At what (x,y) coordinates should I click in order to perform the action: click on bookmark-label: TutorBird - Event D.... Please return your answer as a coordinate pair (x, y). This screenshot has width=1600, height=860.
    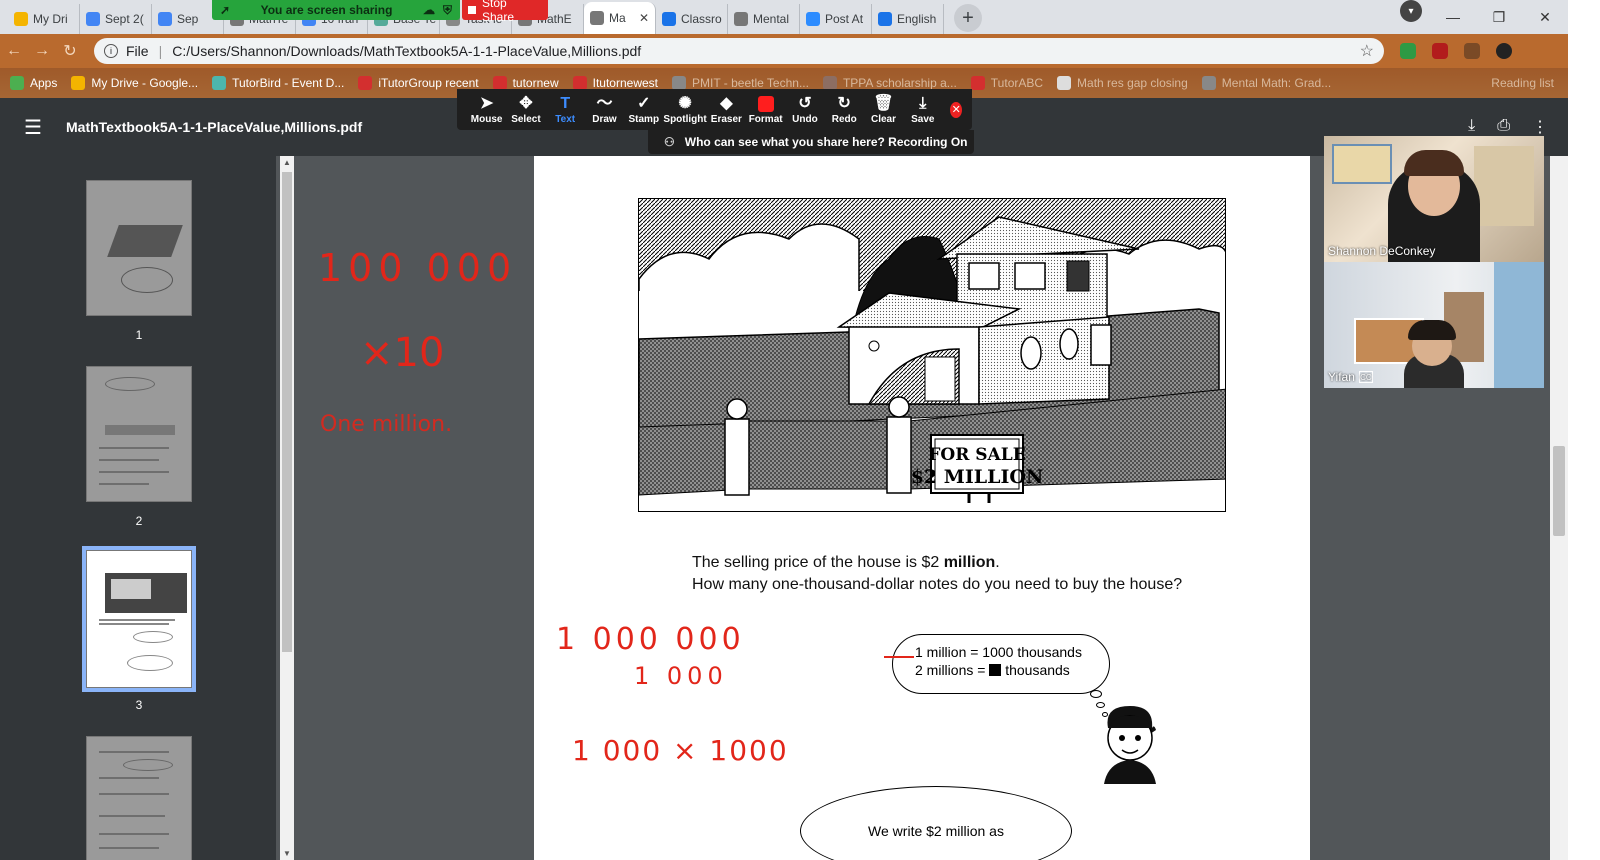
    Looking at the image, I should click on (288, 83).